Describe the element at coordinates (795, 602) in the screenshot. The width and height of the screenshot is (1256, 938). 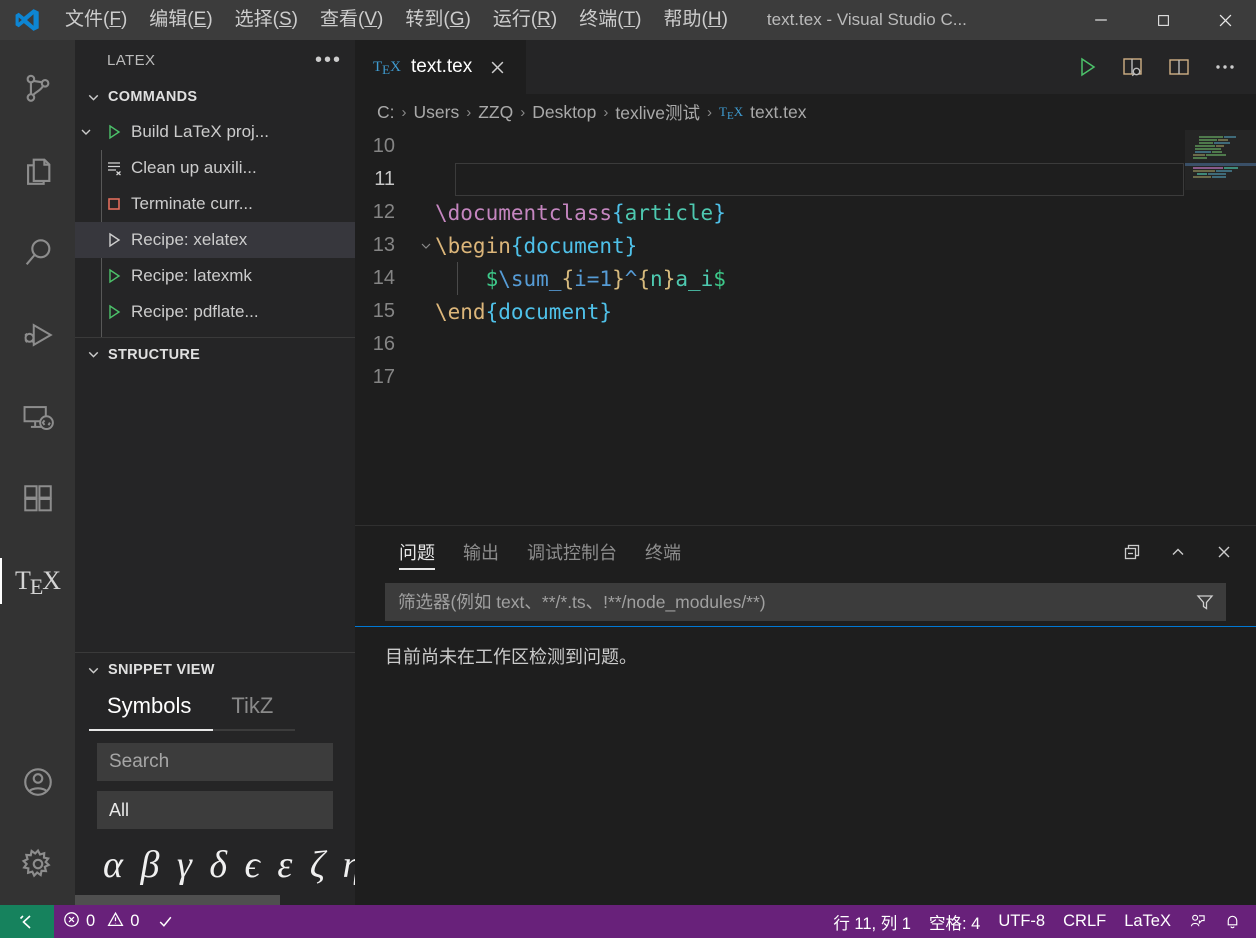
I see `problems-filter-input` at that location.